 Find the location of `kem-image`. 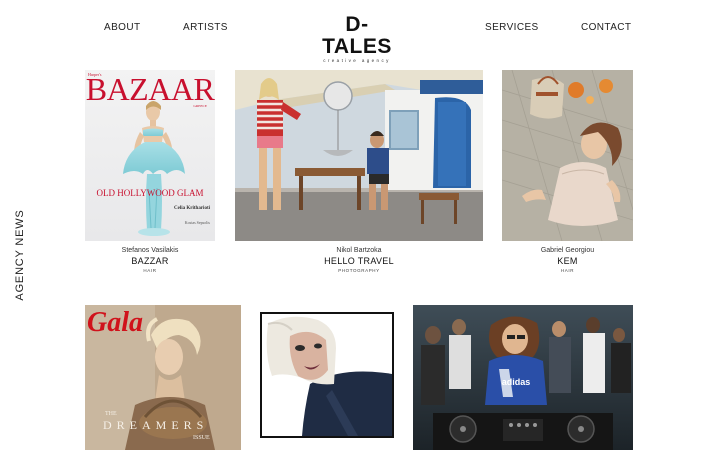

kem-image is located at coordinates (567, 155).